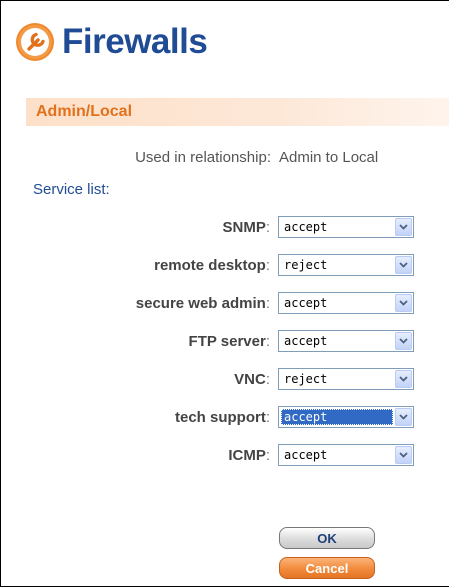  I want to click on service-row: SNMP: accept, so click(224, 228).